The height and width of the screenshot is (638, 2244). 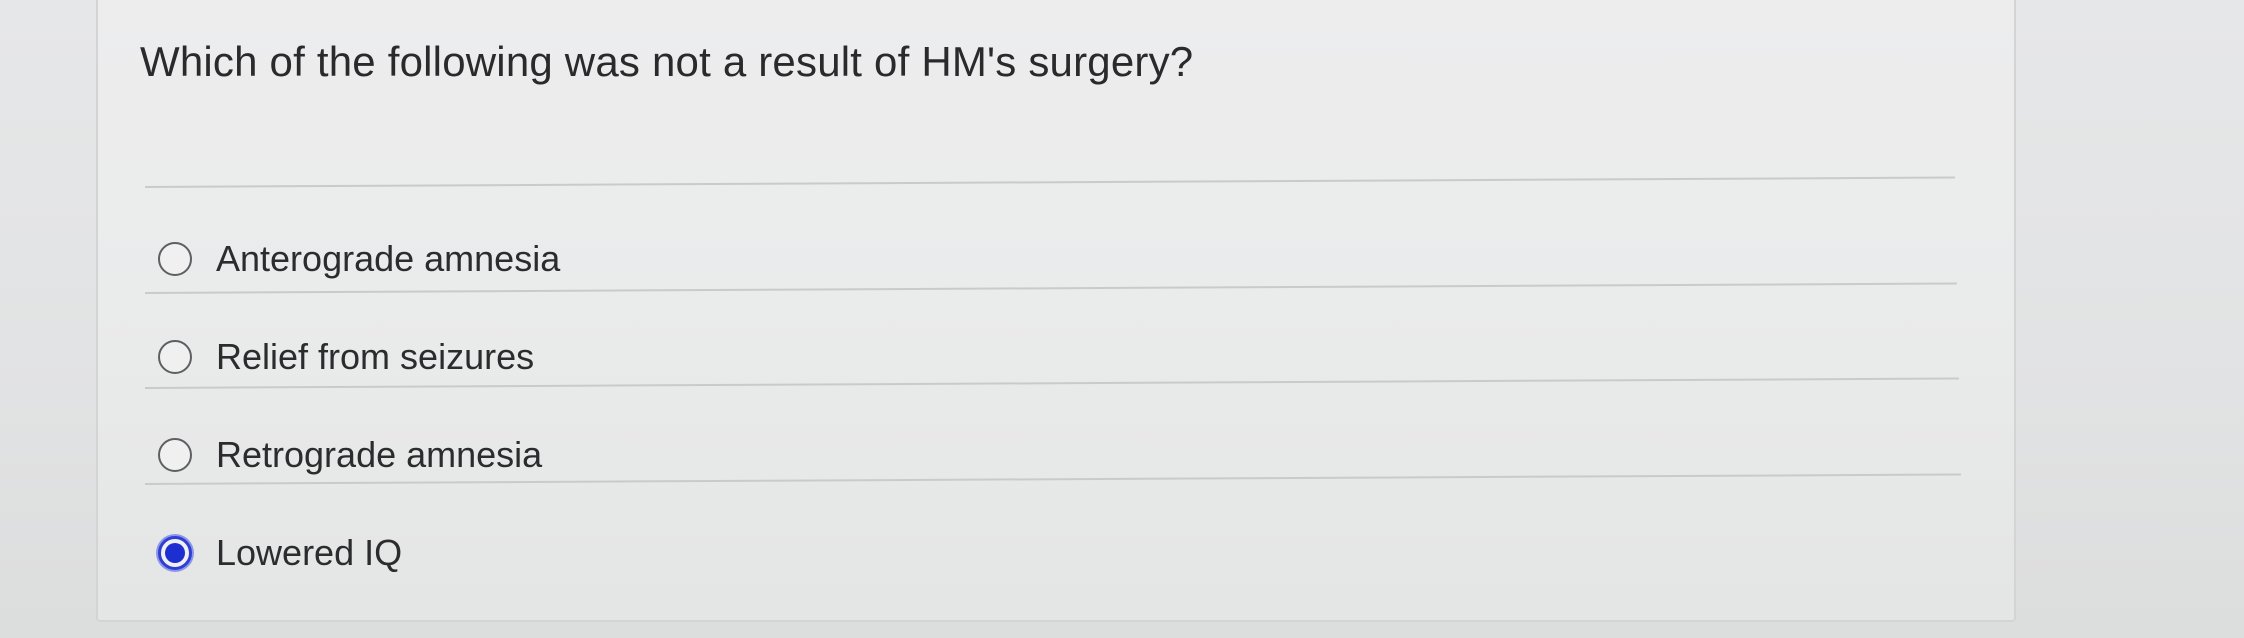 I want to click on option-label: Retrograde amnesia, so click(x=379, y=455).